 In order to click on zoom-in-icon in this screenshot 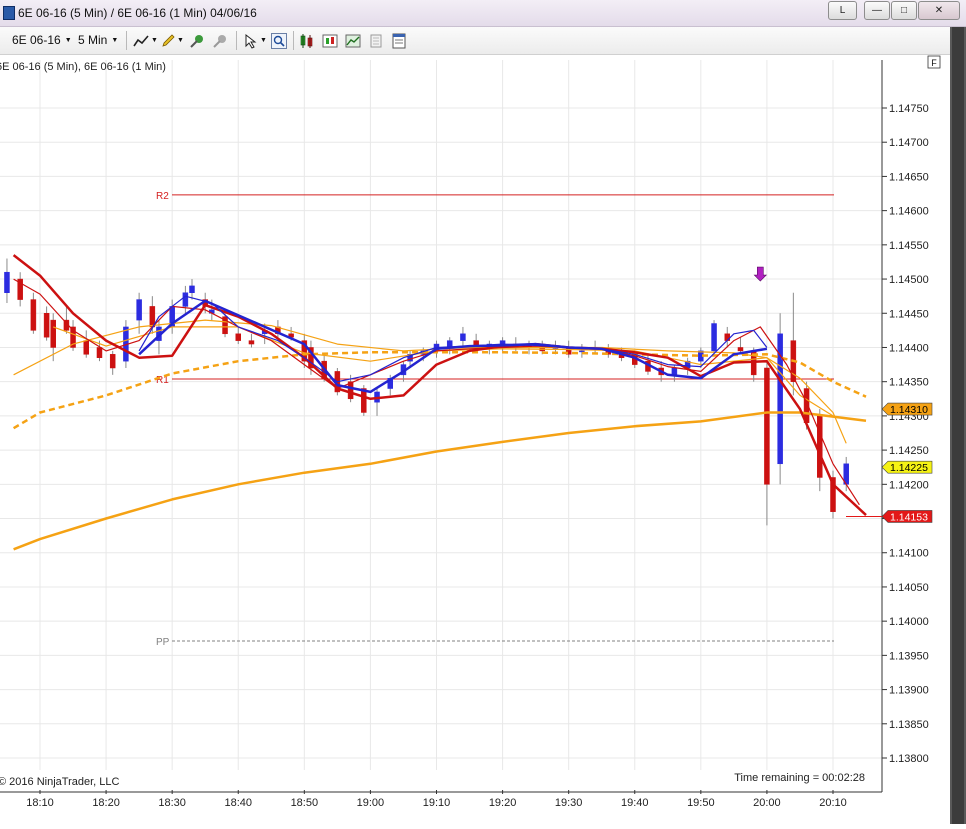, I will do `click(197, 41)`.